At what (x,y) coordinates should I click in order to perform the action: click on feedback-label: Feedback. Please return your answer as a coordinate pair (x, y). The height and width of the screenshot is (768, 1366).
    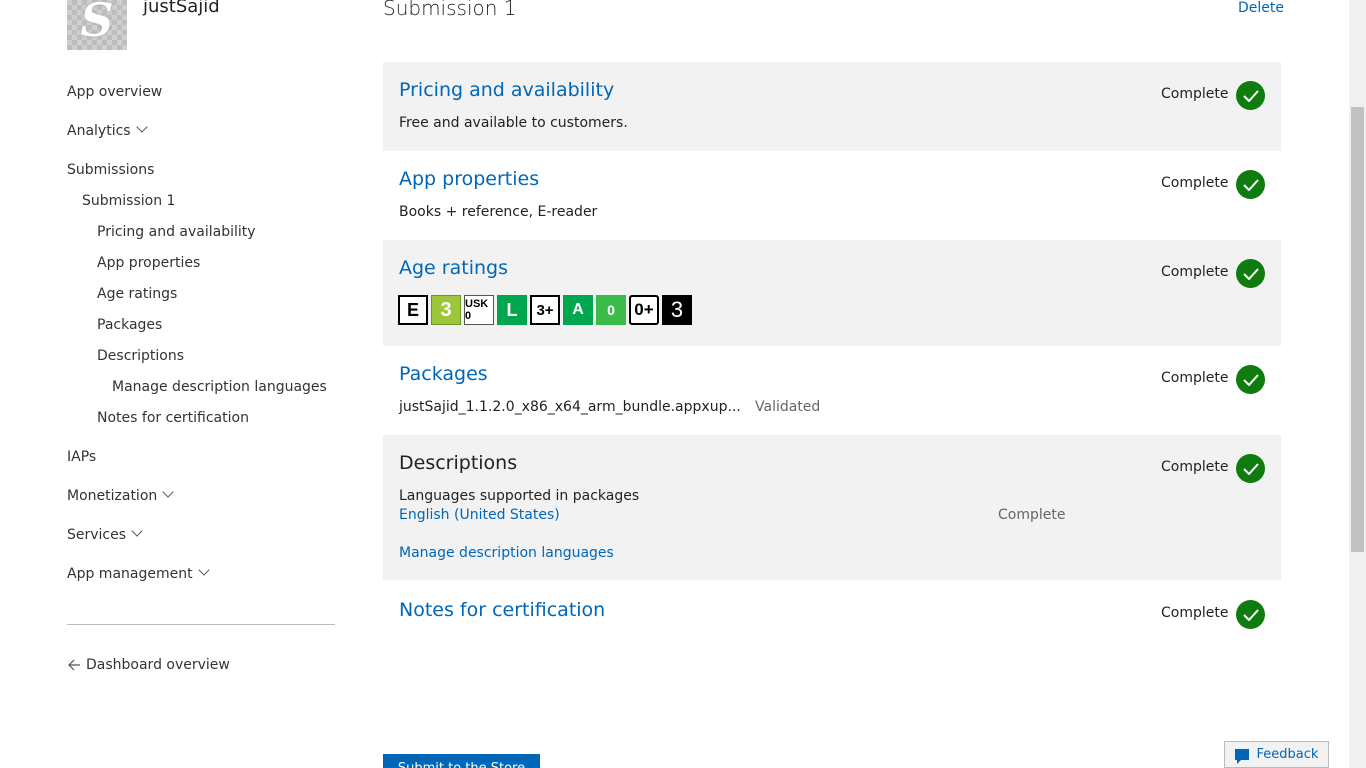
    Looking at the image, I should click on (1287, 754).